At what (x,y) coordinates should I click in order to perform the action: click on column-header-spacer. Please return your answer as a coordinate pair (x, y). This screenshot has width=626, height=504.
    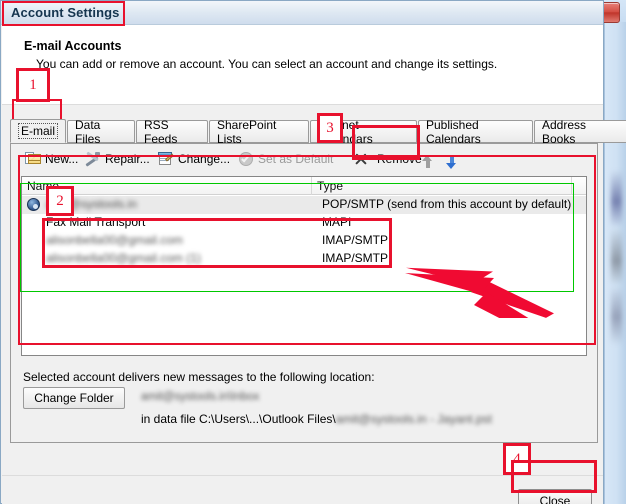
    Looking at the image, I should click on (579, 186).